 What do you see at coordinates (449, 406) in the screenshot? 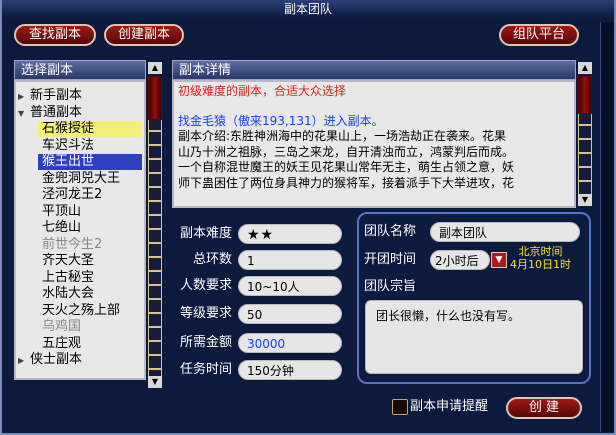
I see `apply-remind-label: 副本申请提醒` at bounding box center [449, 406].